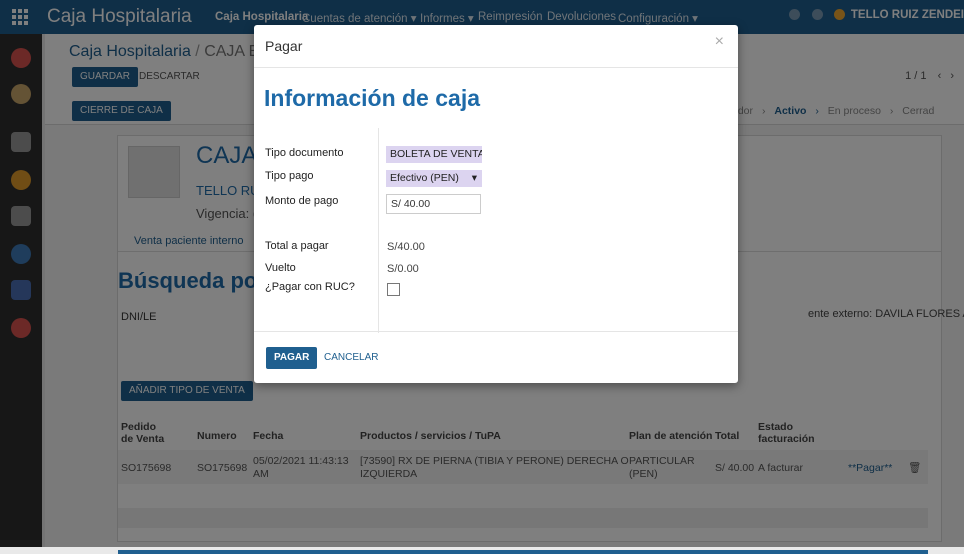  What do you see at coordinates (433, 204) in the screenshot?
I see `monto-input` at bounding box center [433, 204].